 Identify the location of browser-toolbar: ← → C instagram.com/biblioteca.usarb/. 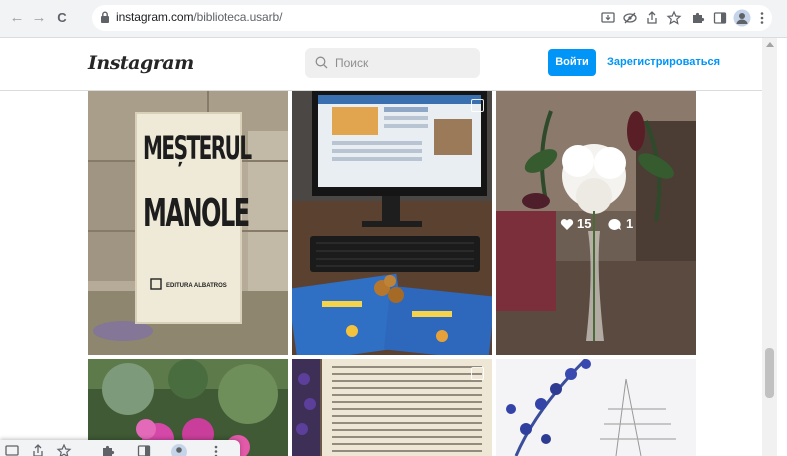
(393, 19).